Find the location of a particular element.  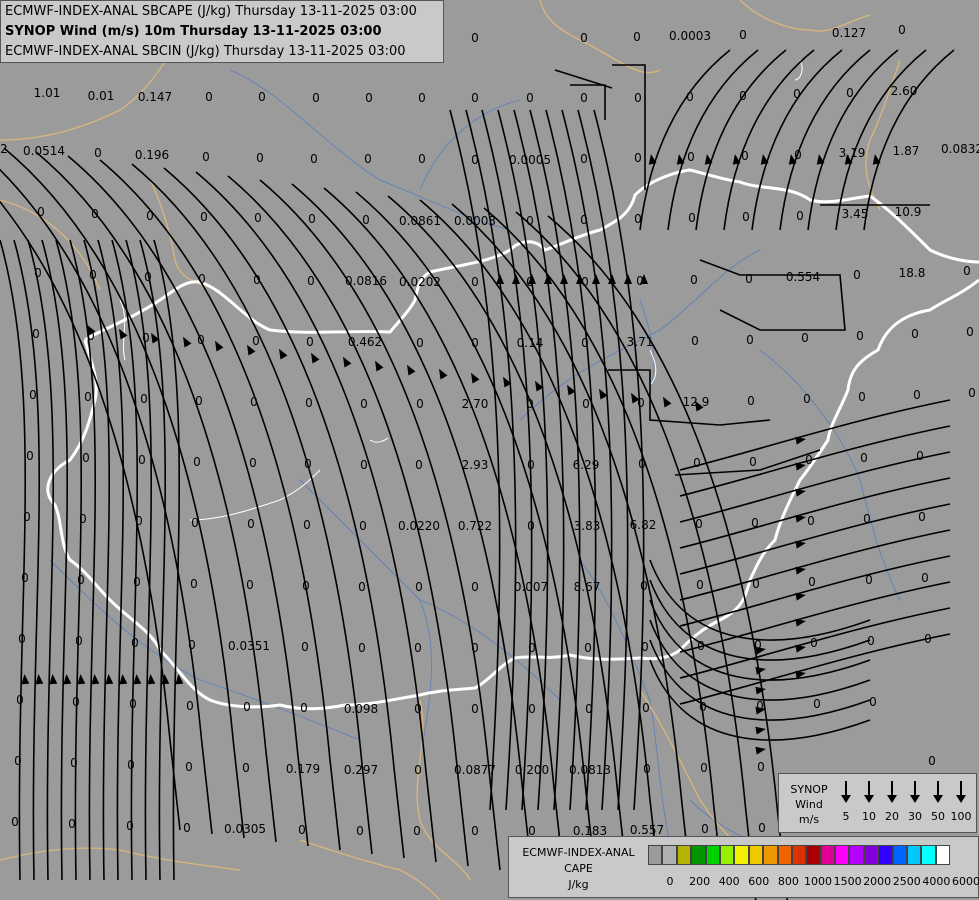

grid-value: 6.82 is located at coordinates (643, 525).